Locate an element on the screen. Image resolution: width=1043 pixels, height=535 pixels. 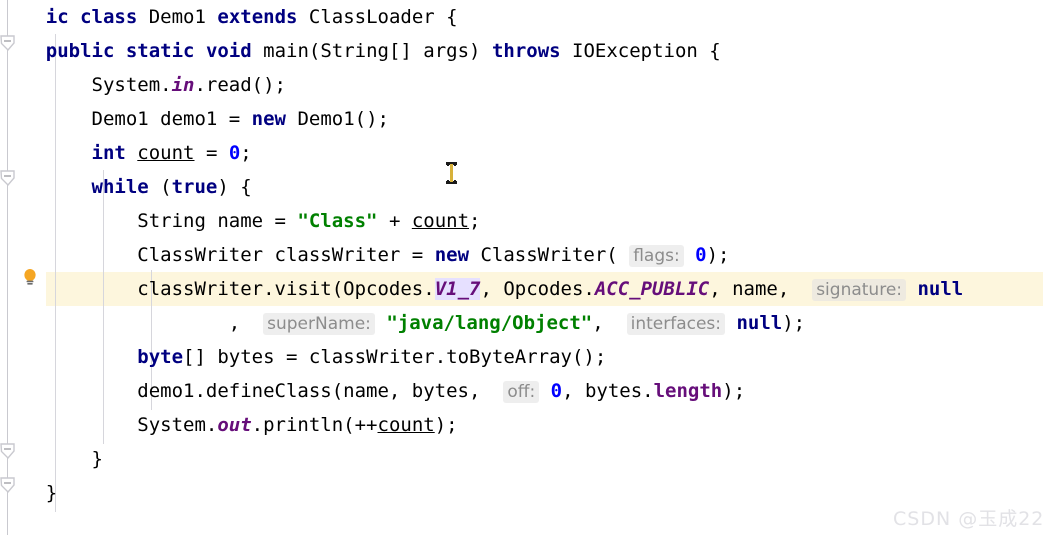
code-token: Demo1(); is located at coordinates (337, 119).